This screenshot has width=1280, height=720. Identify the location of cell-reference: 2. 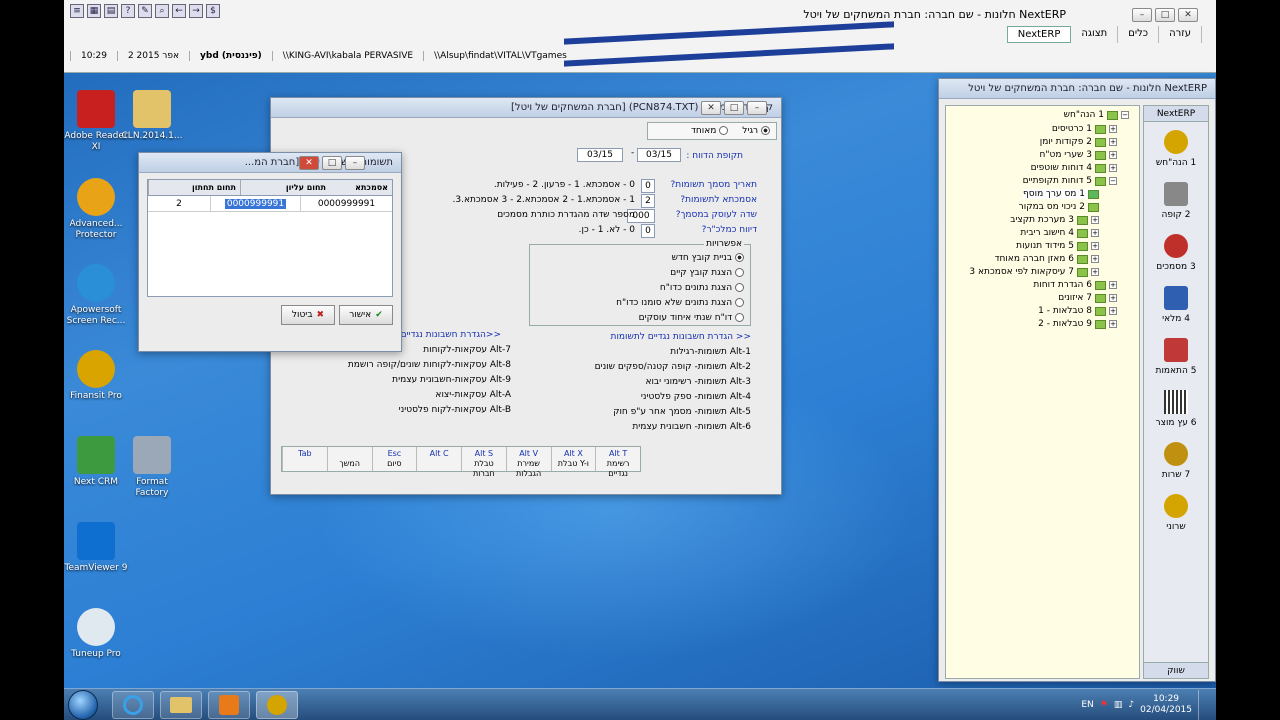
(179, 203).